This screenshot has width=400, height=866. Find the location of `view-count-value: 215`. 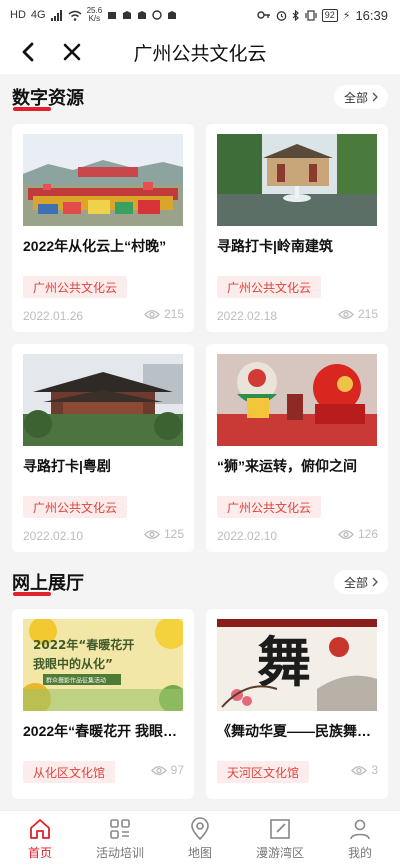

view-count-value: 215 is located at coordinates (173, 314).